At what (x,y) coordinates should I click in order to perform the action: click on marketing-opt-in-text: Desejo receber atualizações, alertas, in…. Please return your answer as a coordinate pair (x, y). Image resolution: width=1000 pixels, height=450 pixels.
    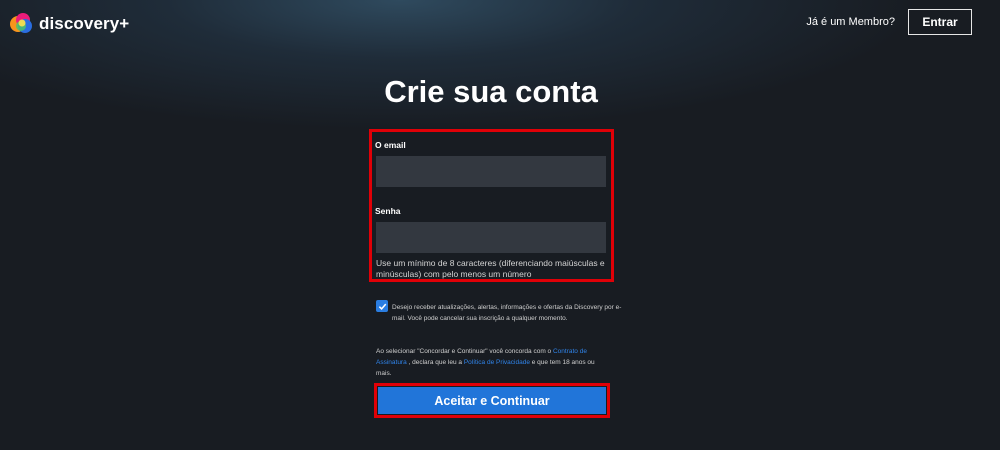
    Looking at the image, I should click on (507, 313).